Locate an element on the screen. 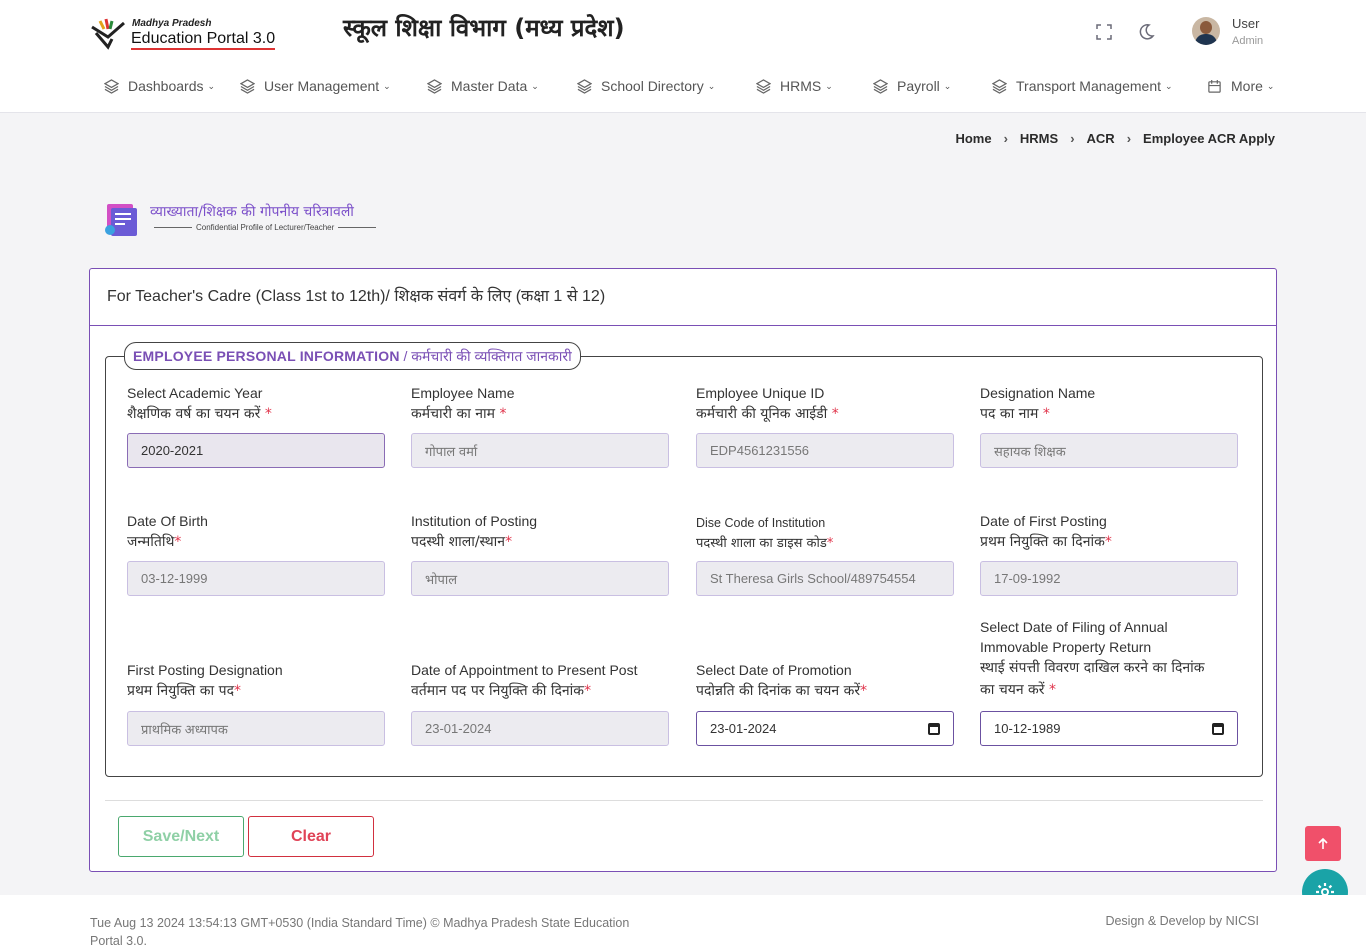 The width and height of the screenshot is (1366, 951). nav-hrms: HRMS ⌄ is located at coordinates (794, 86).